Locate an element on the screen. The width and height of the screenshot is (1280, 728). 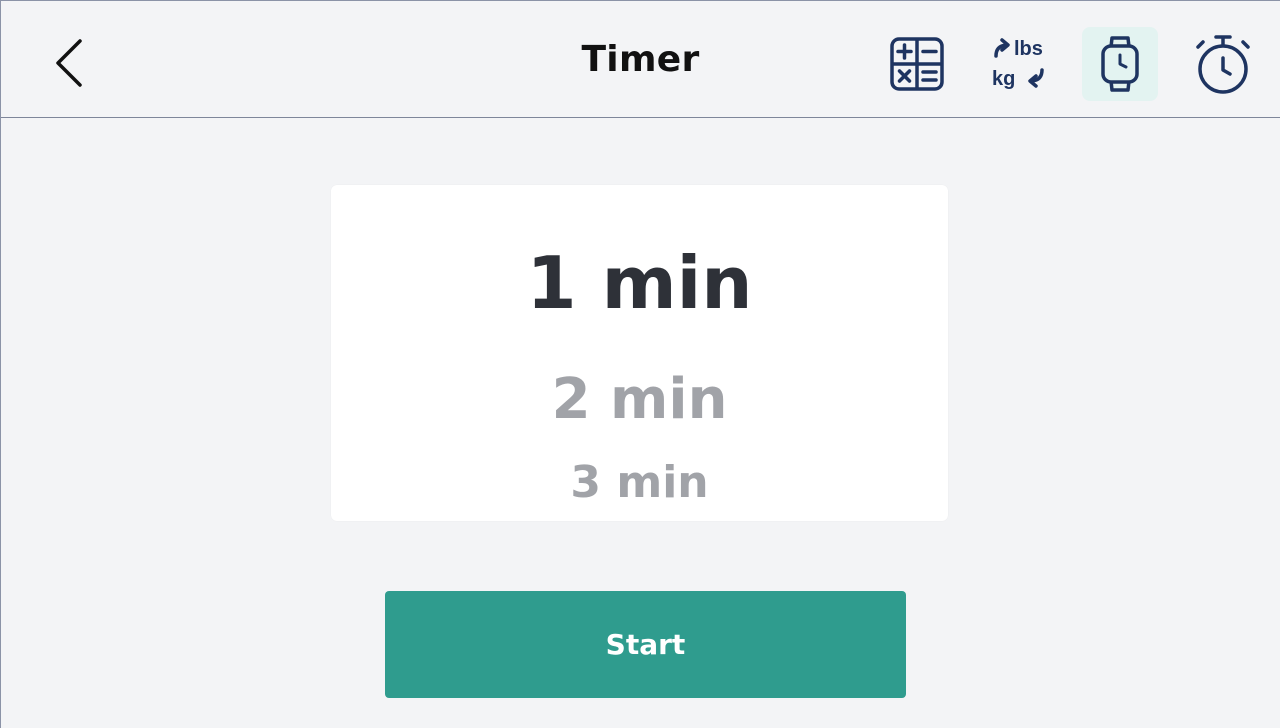
stopwatch-icon is located at coordinates (1223, 64).